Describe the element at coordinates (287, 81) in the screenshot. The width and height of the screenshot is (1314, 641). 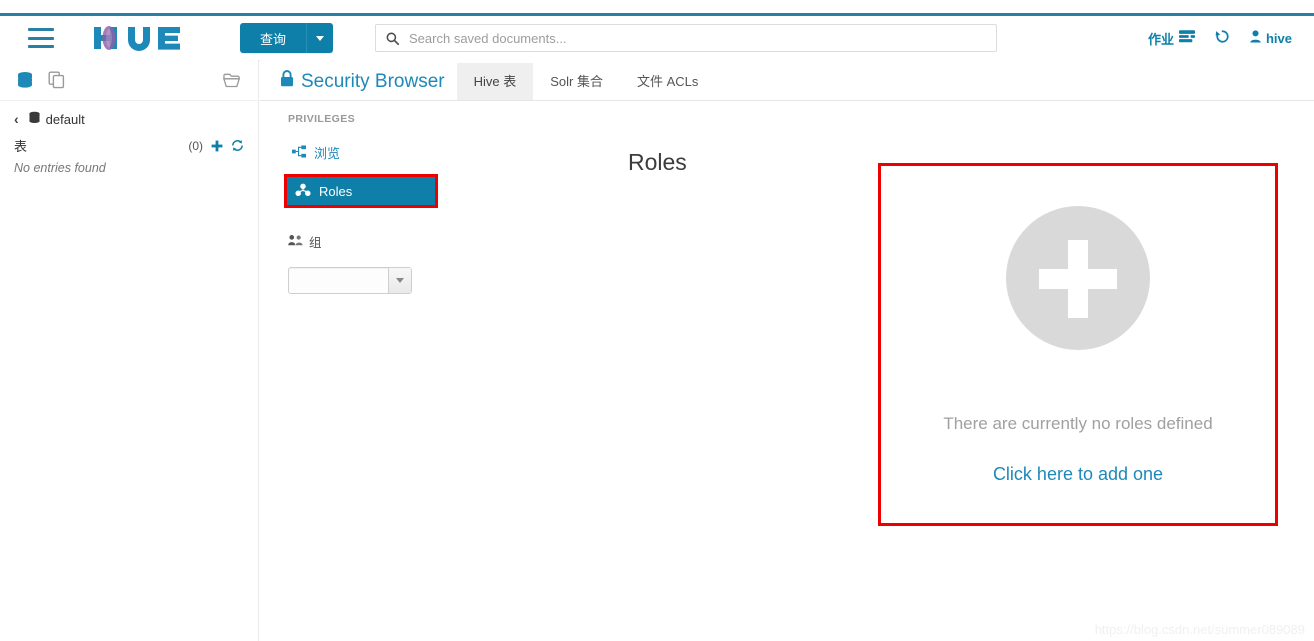
I see `lock-icon` at that location.